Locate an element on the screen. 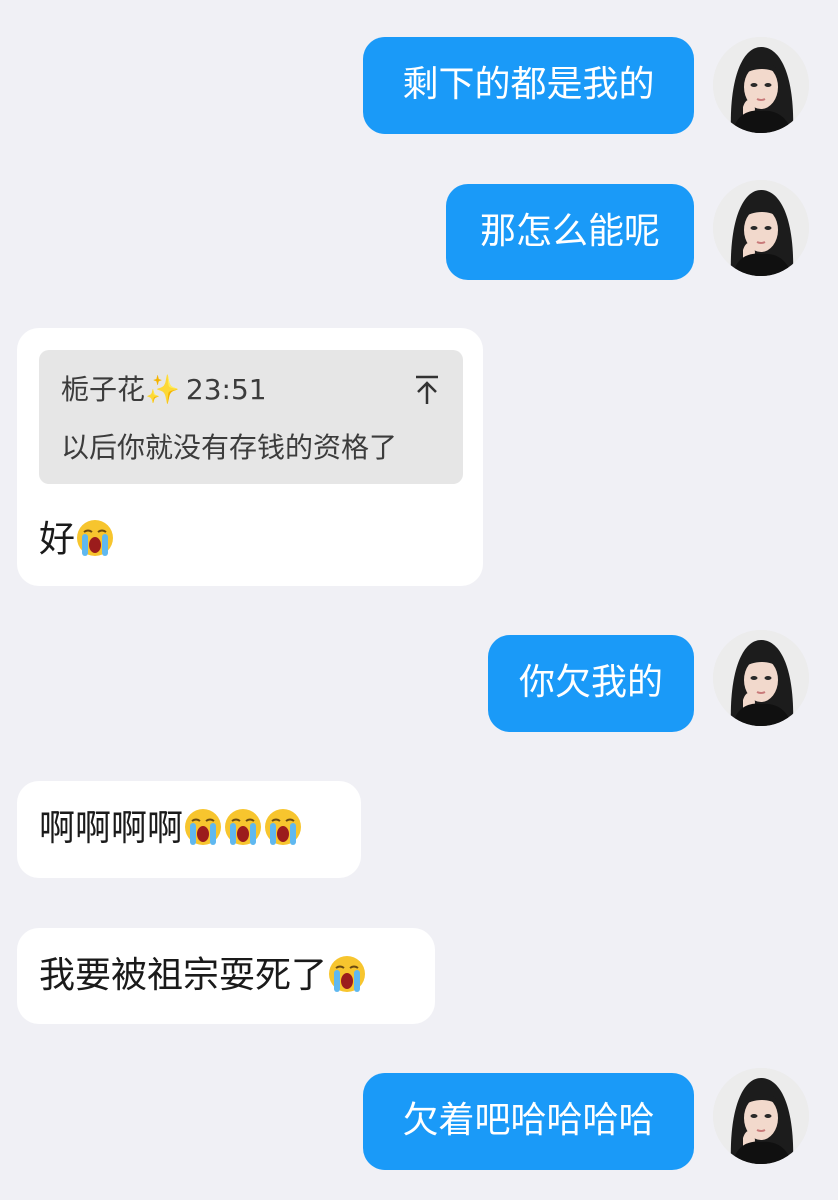 Image resolution: width=838 pixels, height=1200 pixels. message-text: 那怎么能呢 is located at coordinates (569, 231).